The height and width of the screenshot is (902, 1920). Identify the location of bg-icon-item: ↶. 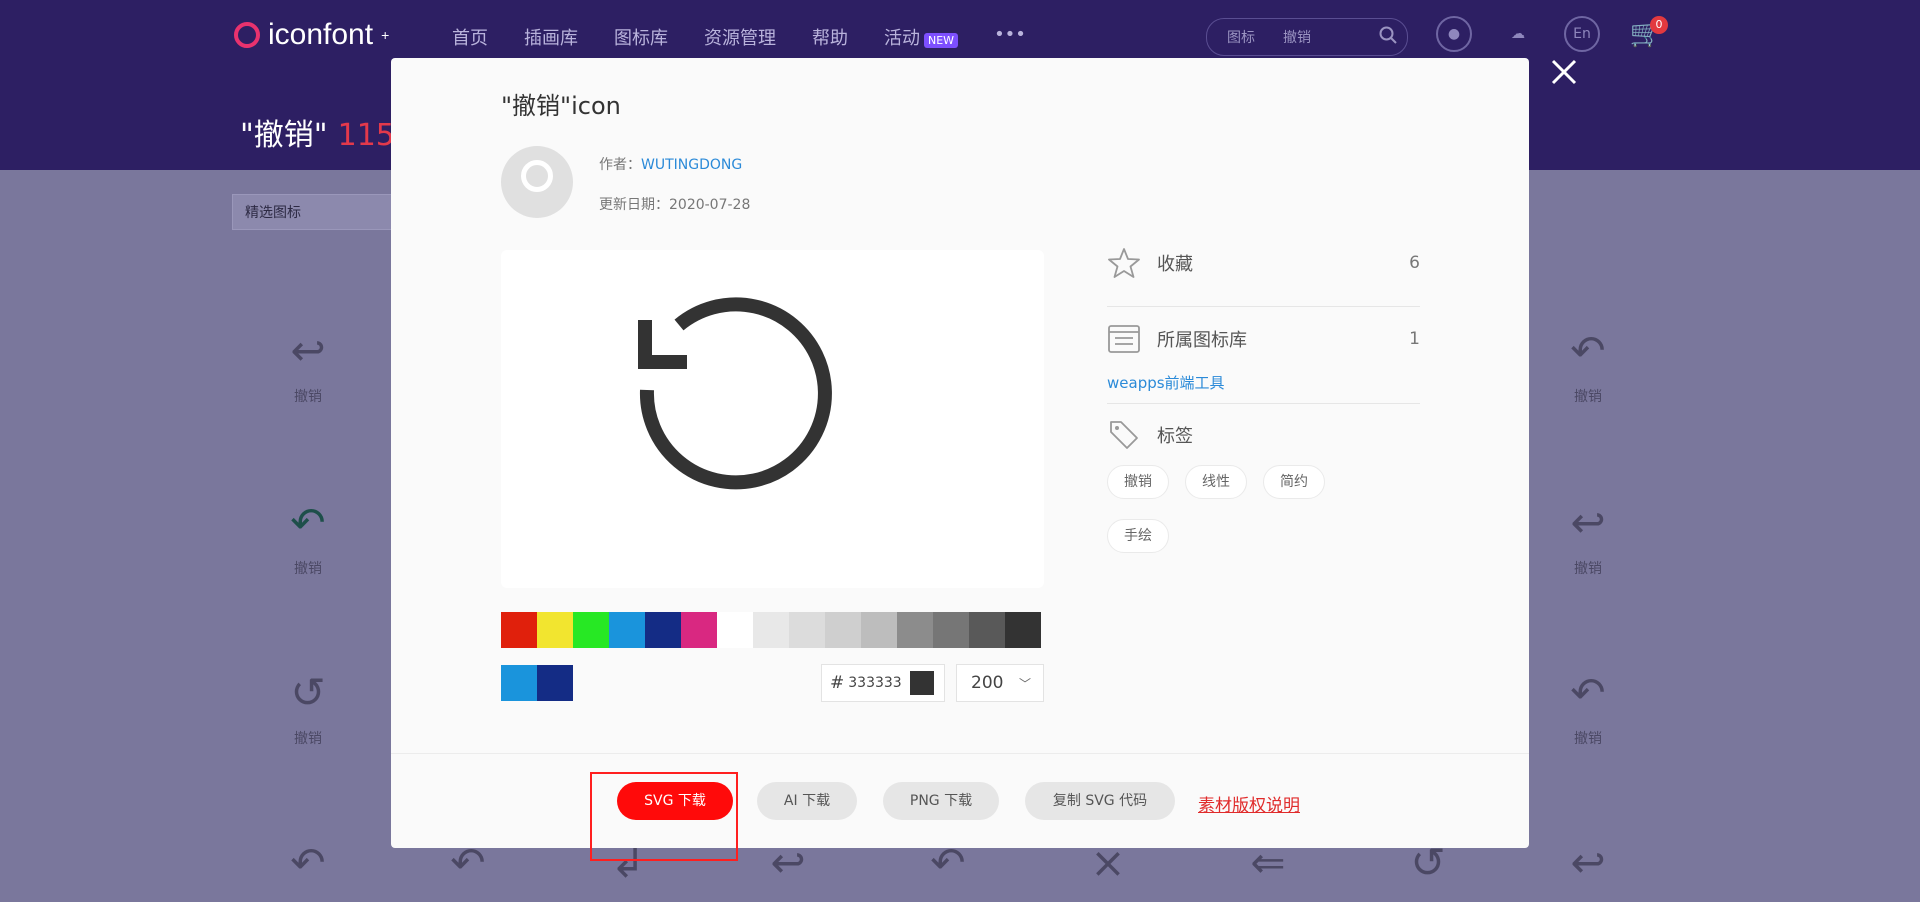
(308, 863).